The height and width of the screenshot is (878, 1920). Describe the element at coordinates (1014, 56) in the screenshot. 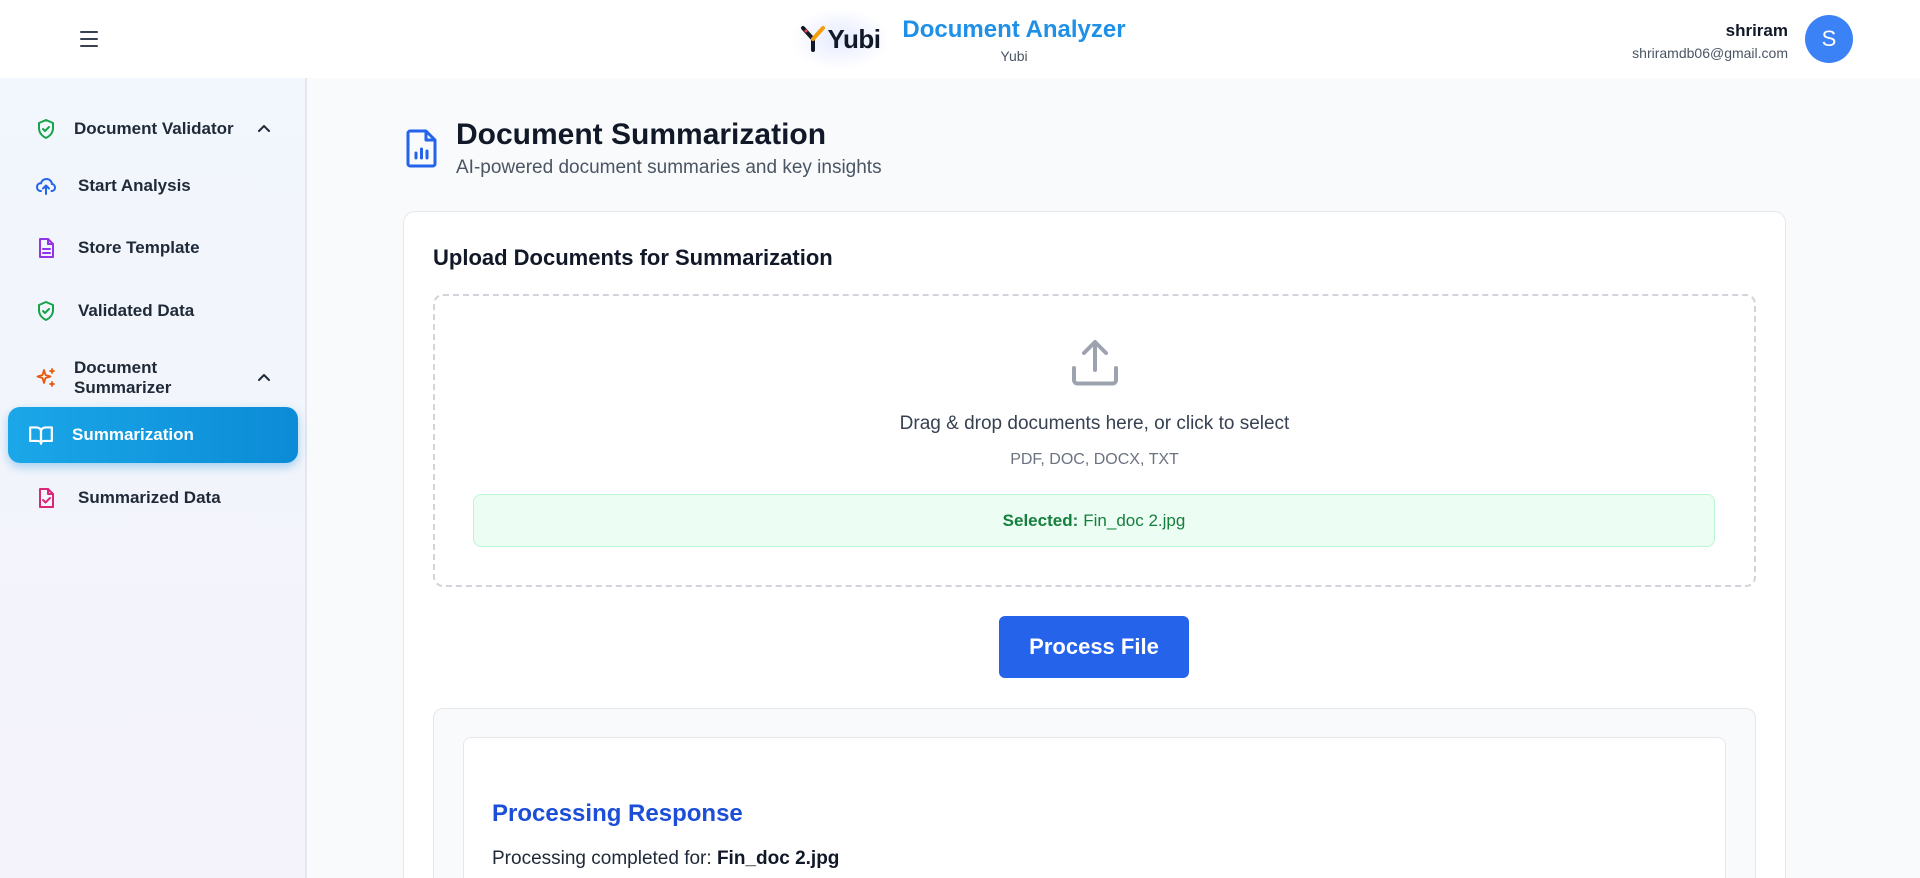

I see `app-subtitle: Yubi` at that location.